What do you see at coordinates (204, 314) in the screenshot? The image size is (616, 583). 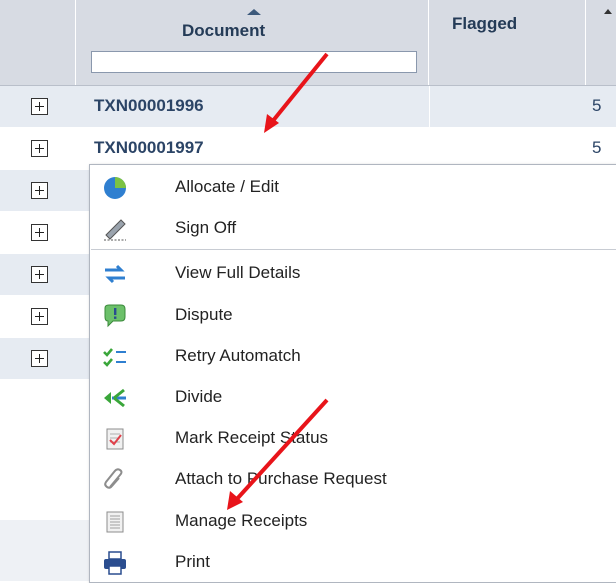 I see `menu-item-label: Dispute` at bounding box center [204, 314].